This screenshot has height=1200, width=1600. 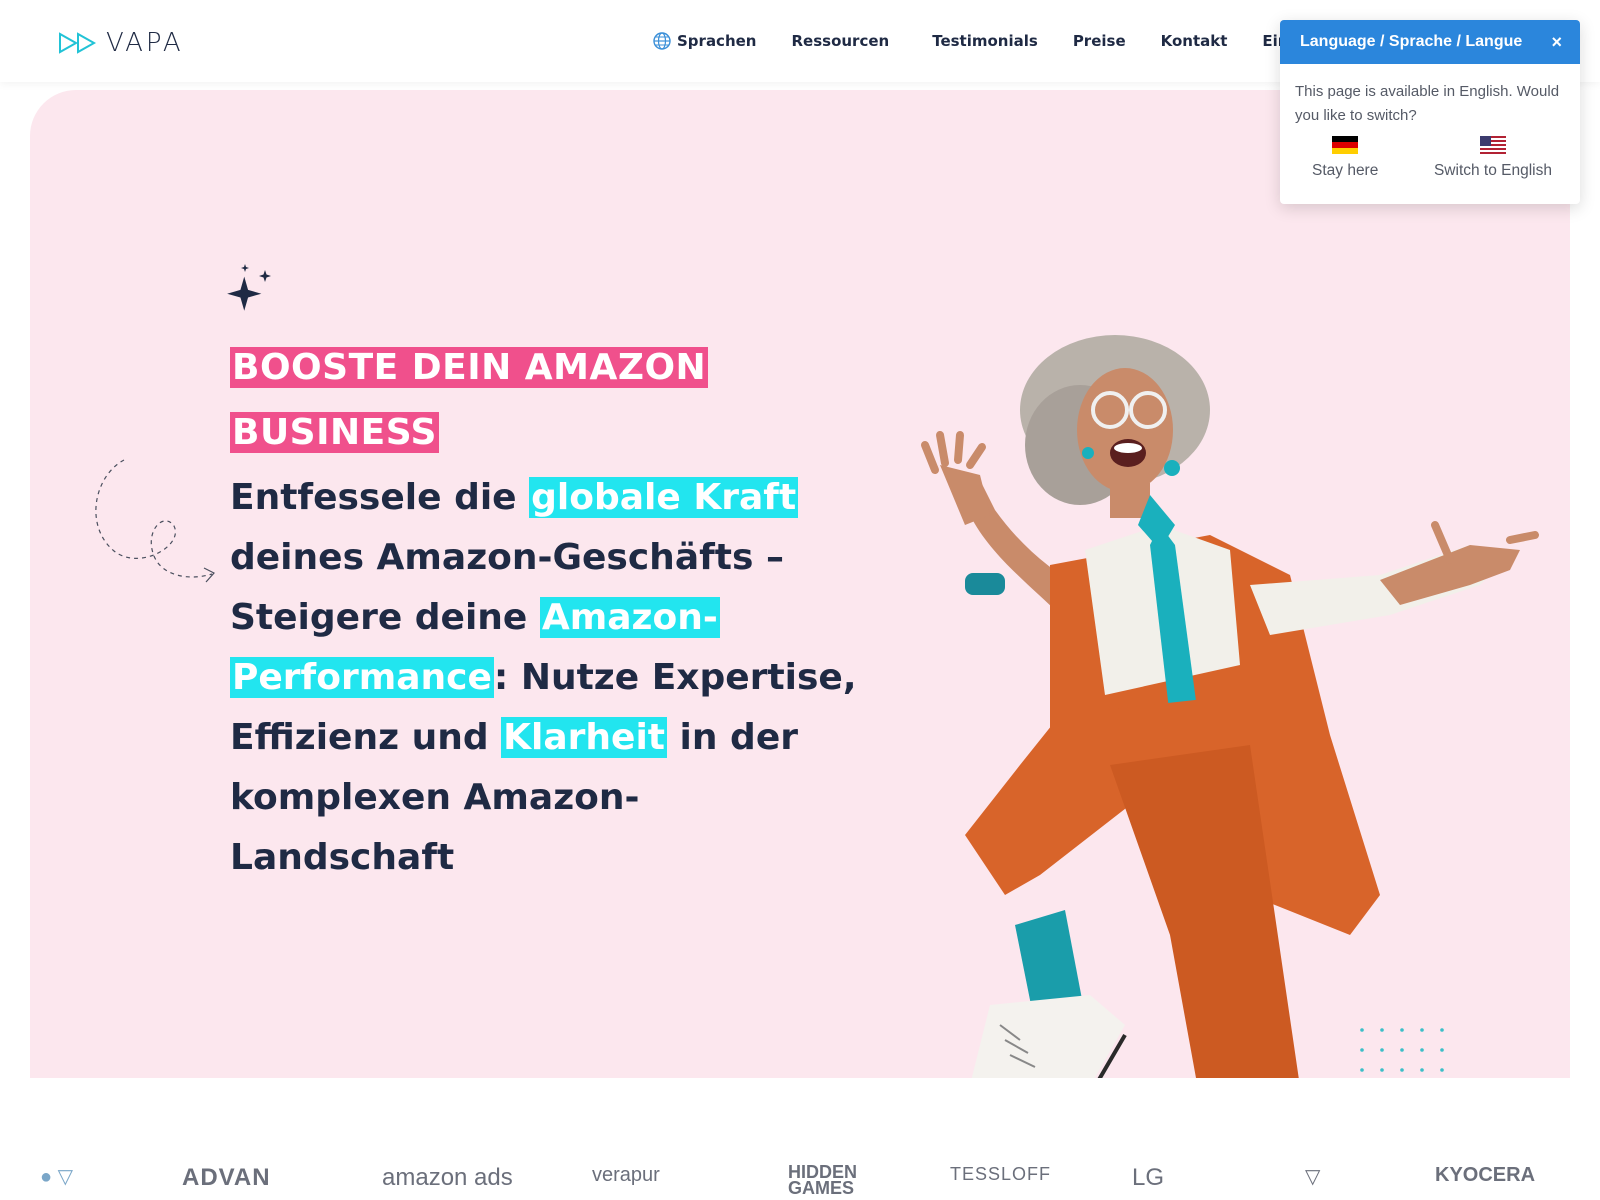 I want to click on close-icon: ×, so click(x=1556, y=42).